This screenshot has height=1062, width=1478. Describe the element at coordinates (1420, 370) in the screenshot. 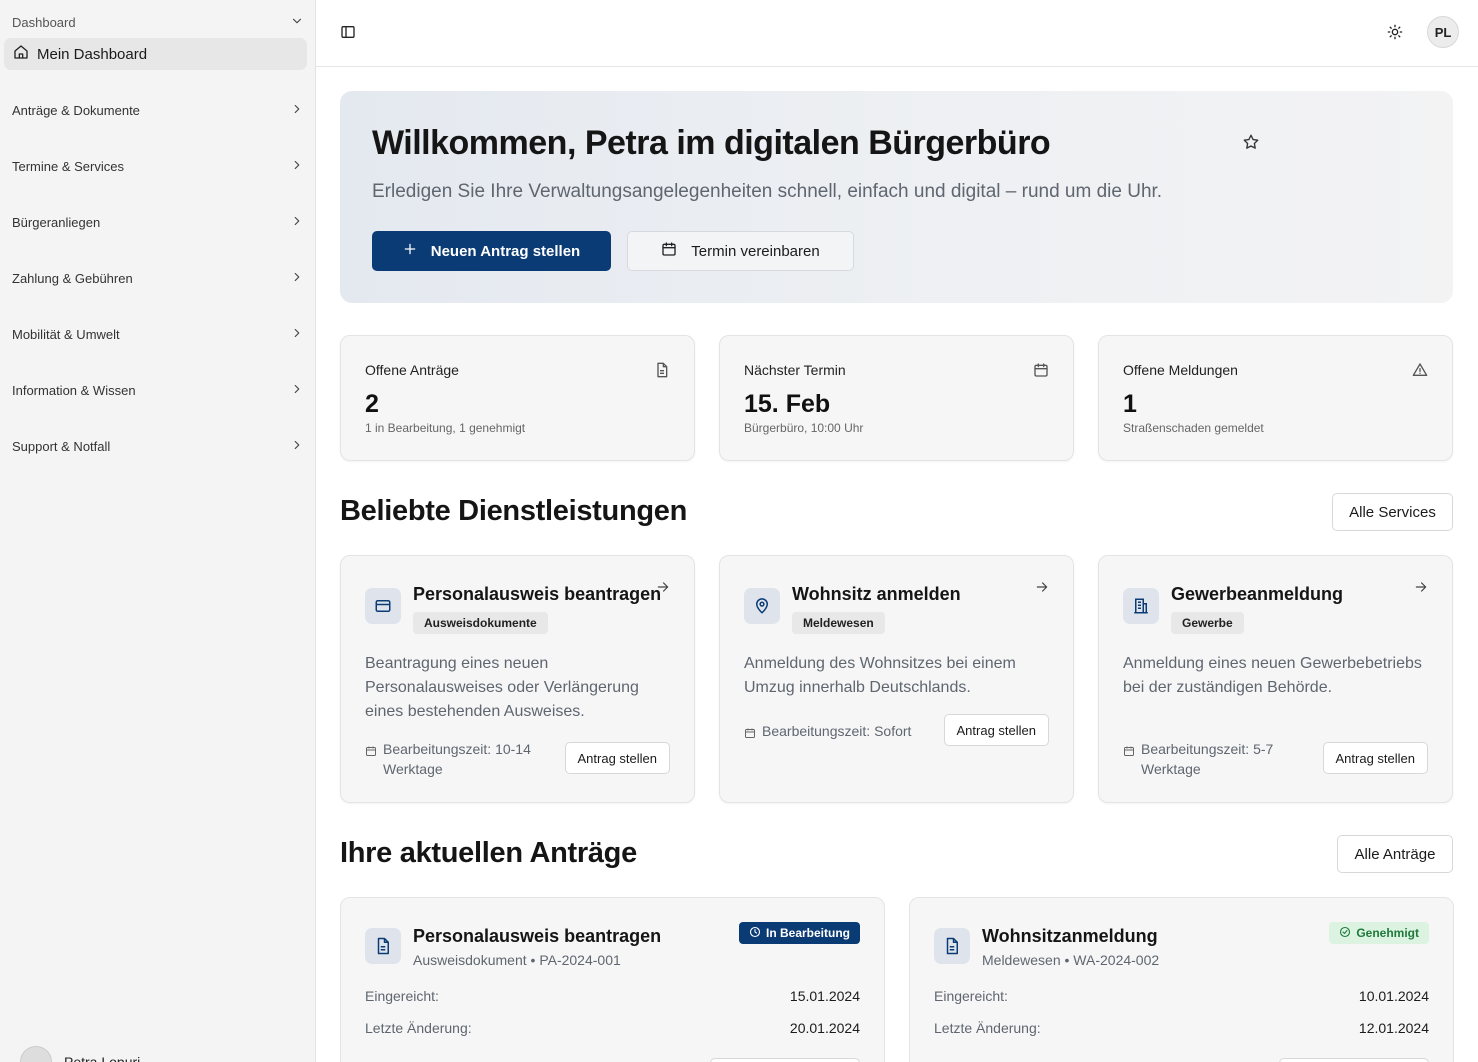

I see `warning-icon` at that location.